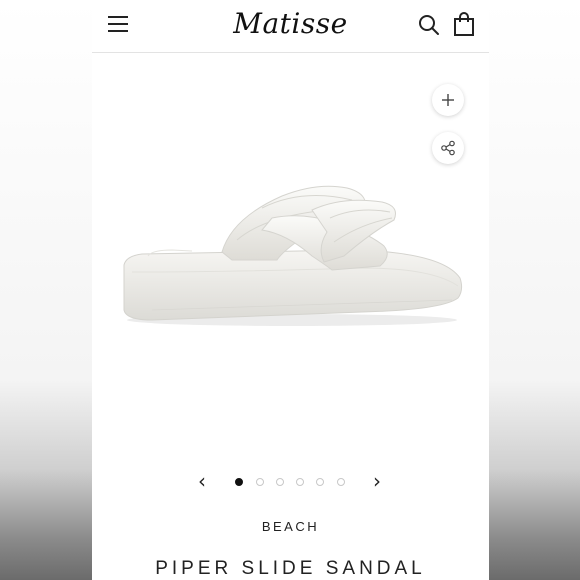 The height and width of the screenshot is (580, 580). Describe the element at coordinates (202, 482) in the screenshot. I see `chevron-left-icon: ‹` at that location.